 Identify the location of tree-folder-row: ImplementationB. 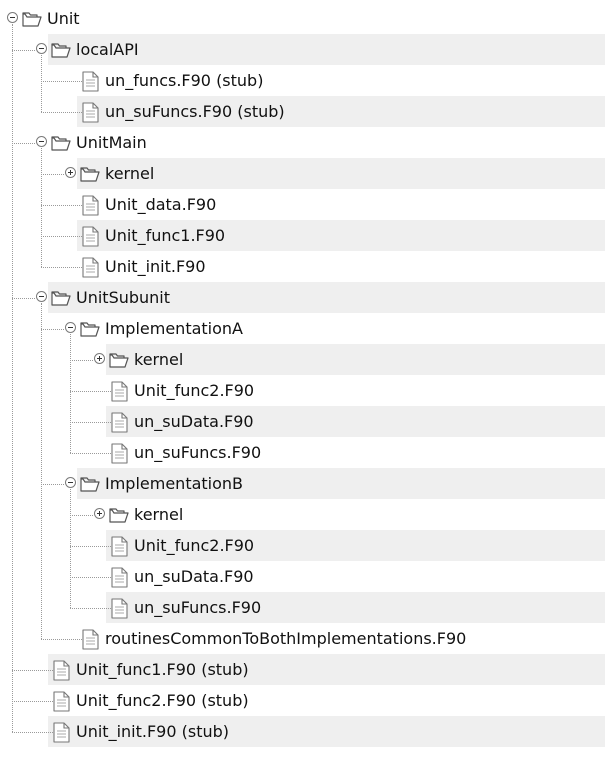
(302, 483).